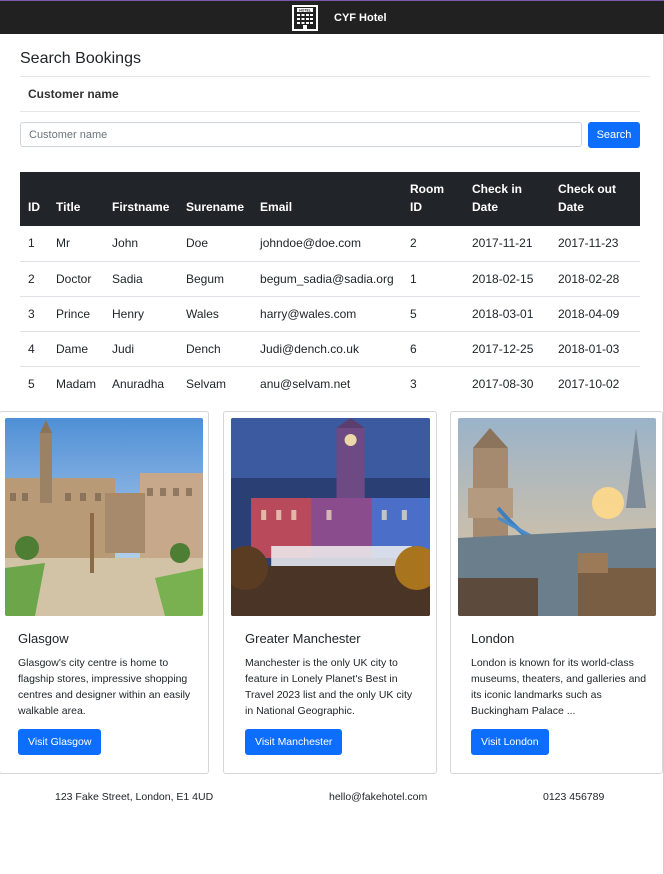  Describe the element at coordinates (594, 314) in the screenshot. I see `cell-check-out: 2018-04-09` at that location.